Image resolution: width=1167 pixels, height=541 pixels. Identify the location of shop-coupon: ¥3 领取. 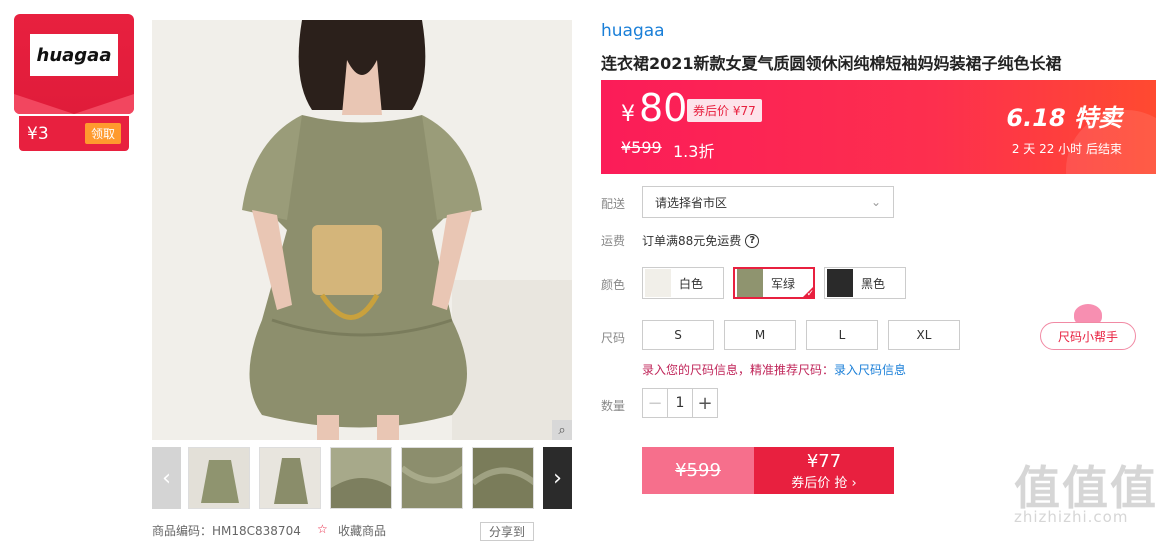
(74, 133).